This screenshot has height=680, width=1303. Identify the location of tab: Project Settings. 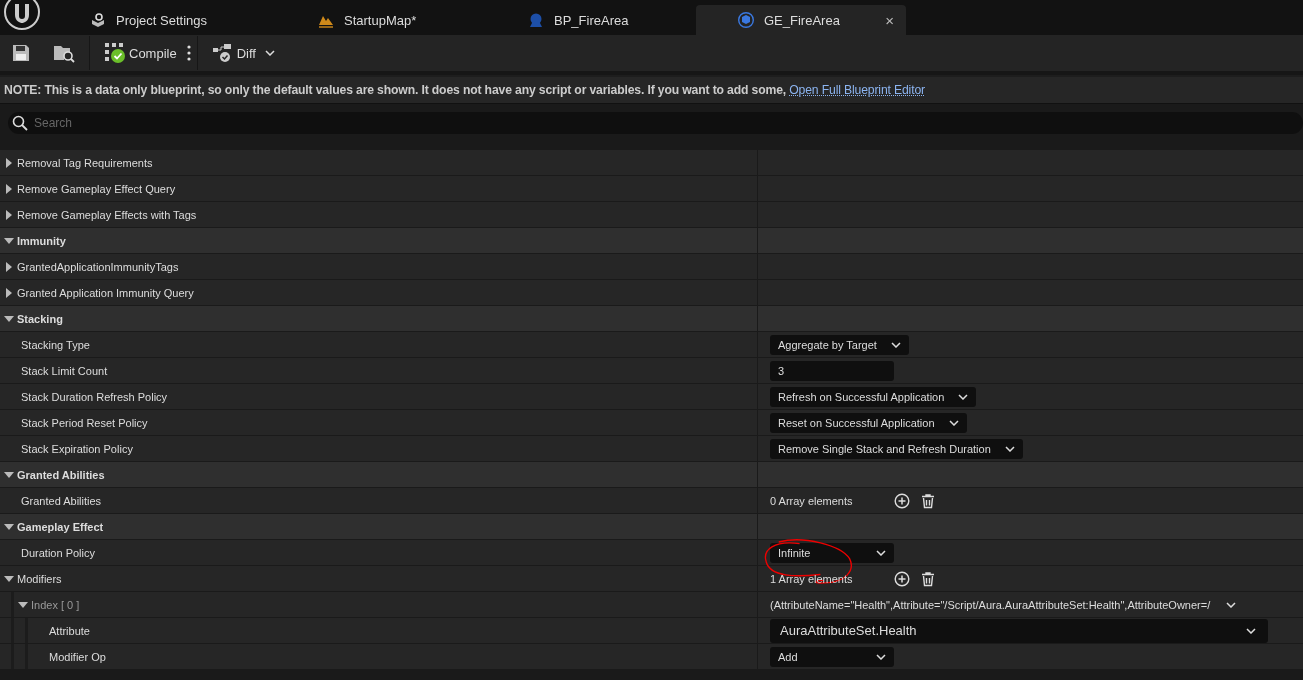
(171, 20).